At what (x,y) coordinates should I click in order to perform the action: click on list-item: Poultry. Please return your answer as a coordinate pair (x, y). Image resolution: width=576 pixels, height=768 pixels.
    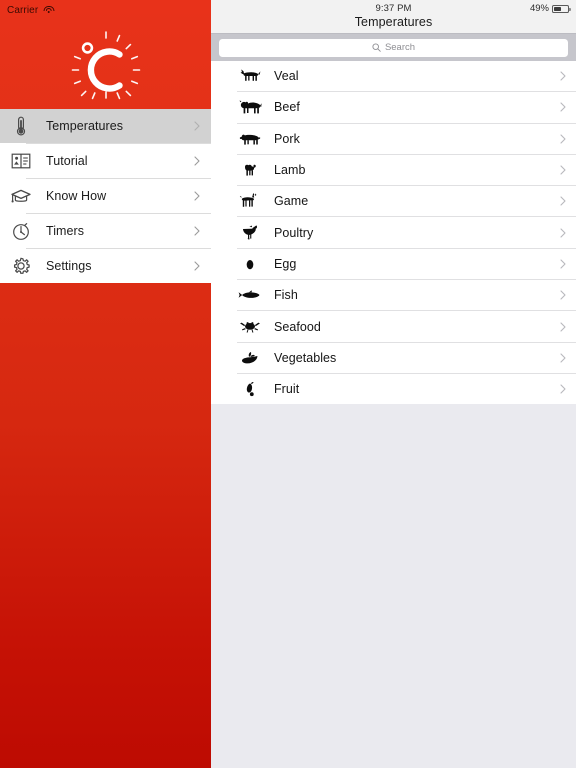
    Looking at the image, I should click on (393, 232).